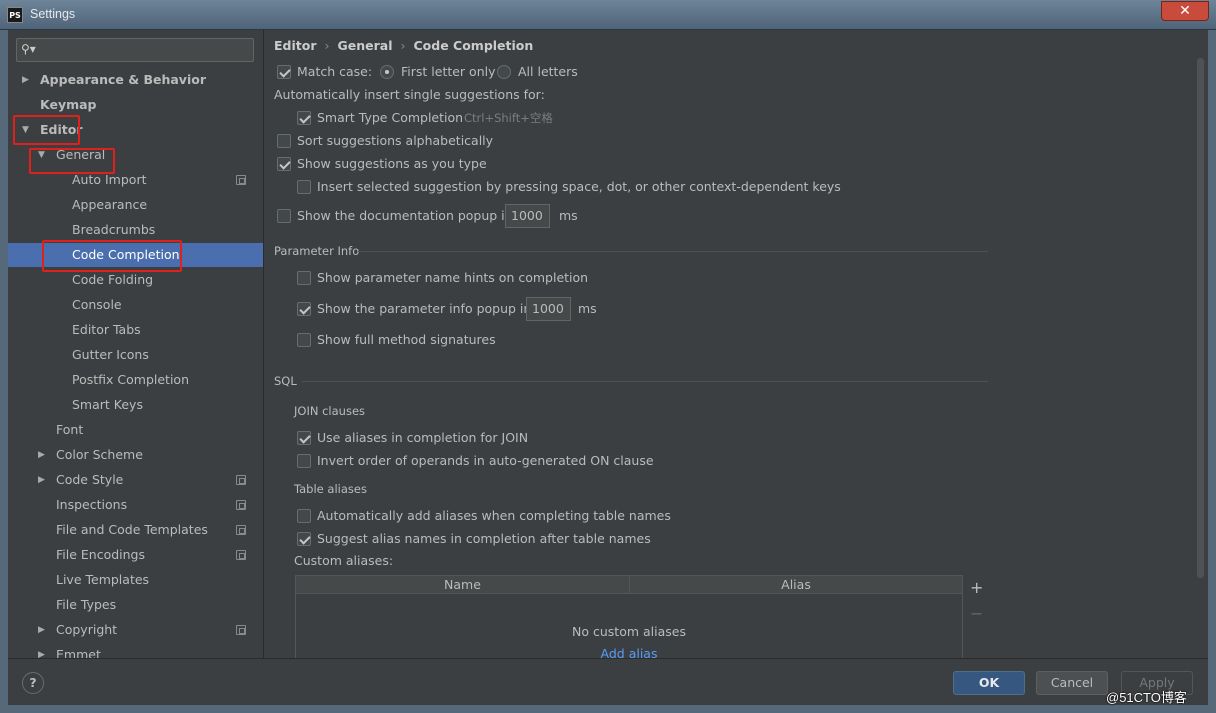  I want to click on tree-item-label: Inspections, so click(92, 504).